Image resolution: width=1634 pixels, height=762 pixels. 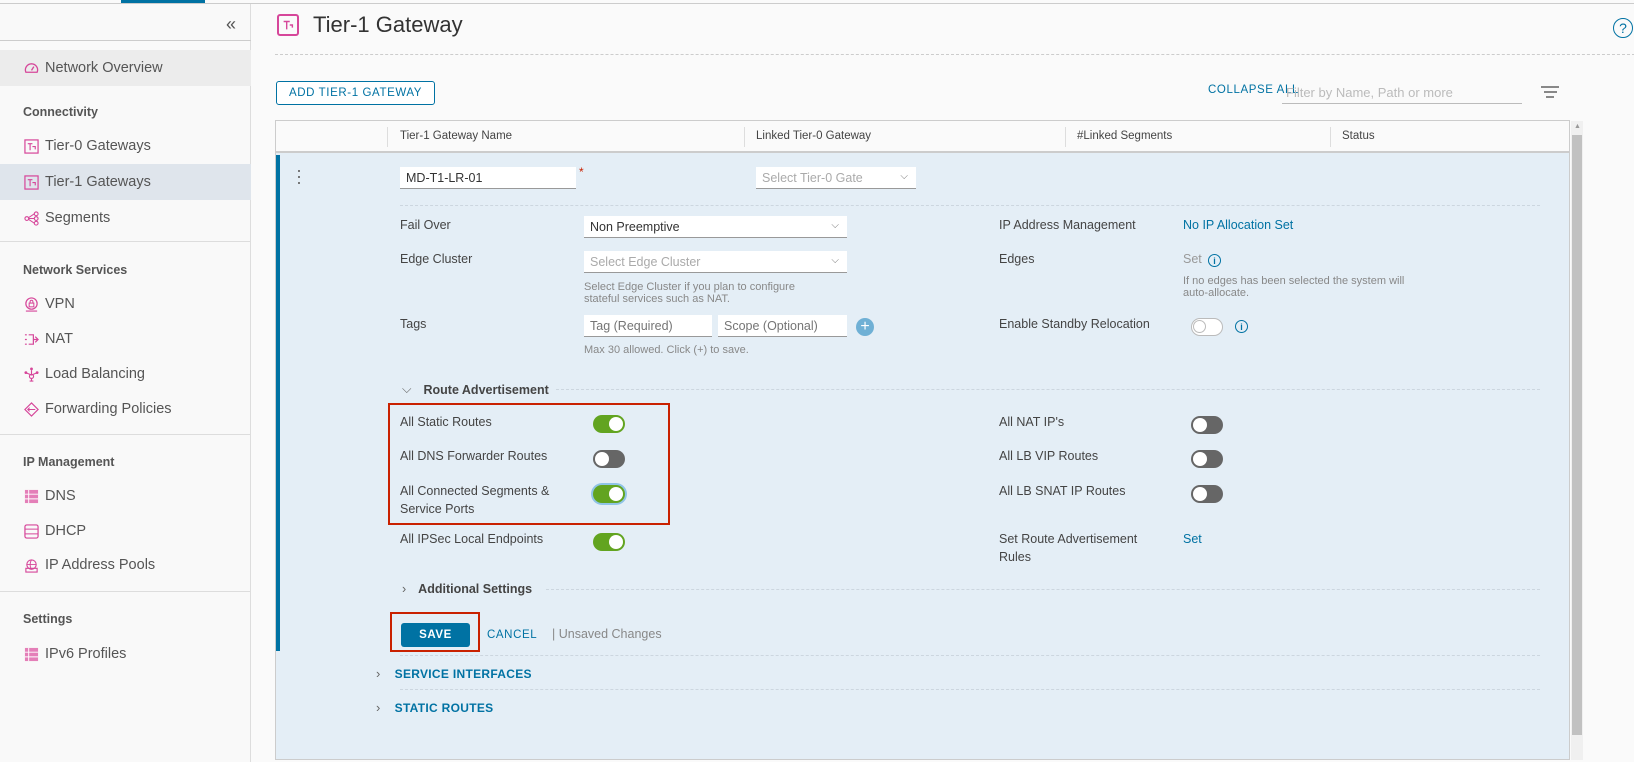 What do you see at coordinates (125, 565) in the screenshot?
I see `sidebar-item-ip-address-pools: IP Address Pools` at bounding box center [125, 565].